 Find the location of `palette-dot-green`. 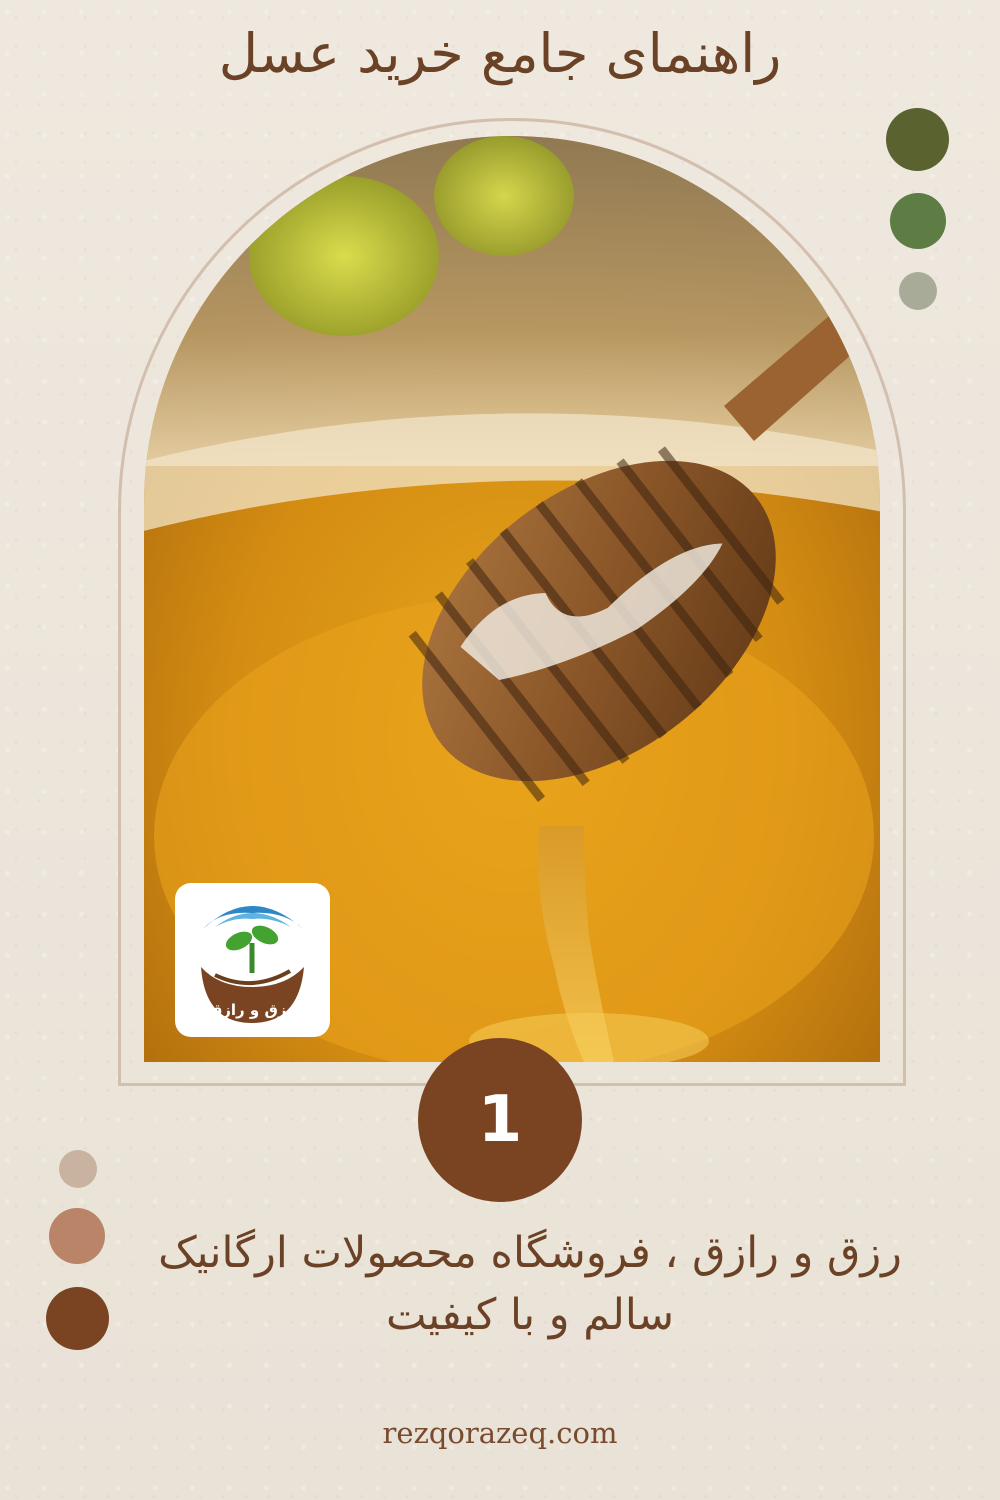

palette-dot-green is located at coordinates (918, 221).